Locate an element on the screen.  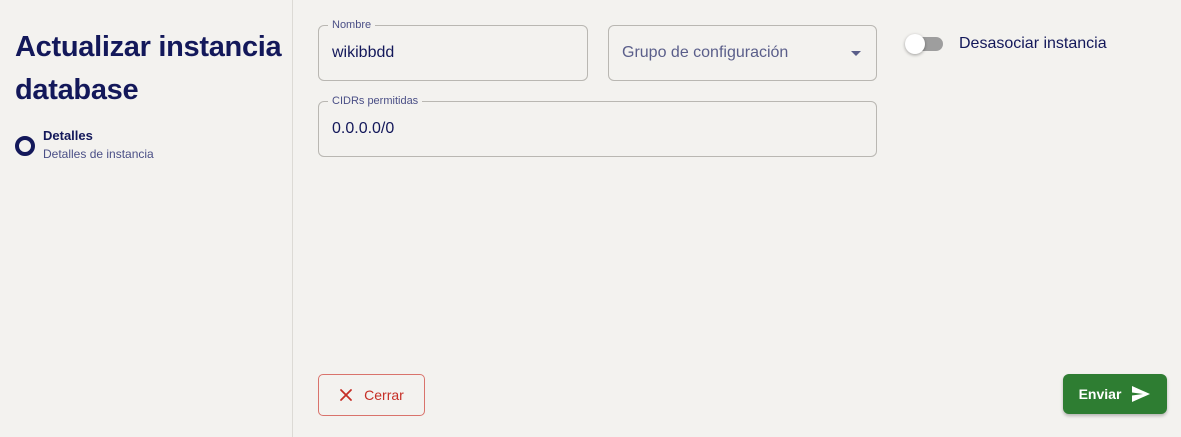
cerrar-label: Cerrar is located at coordinates (384, 395).